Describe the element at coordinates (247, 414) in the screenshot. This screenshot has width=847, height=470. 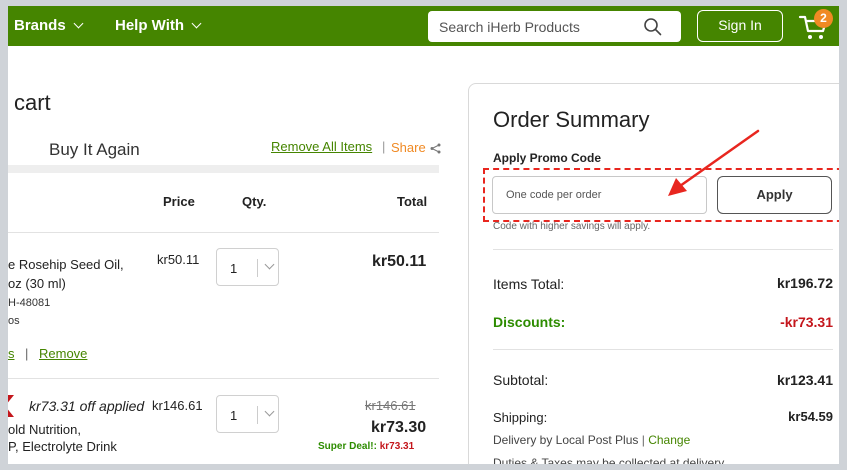
I see `item-2-quantity-select: 1` at that location.